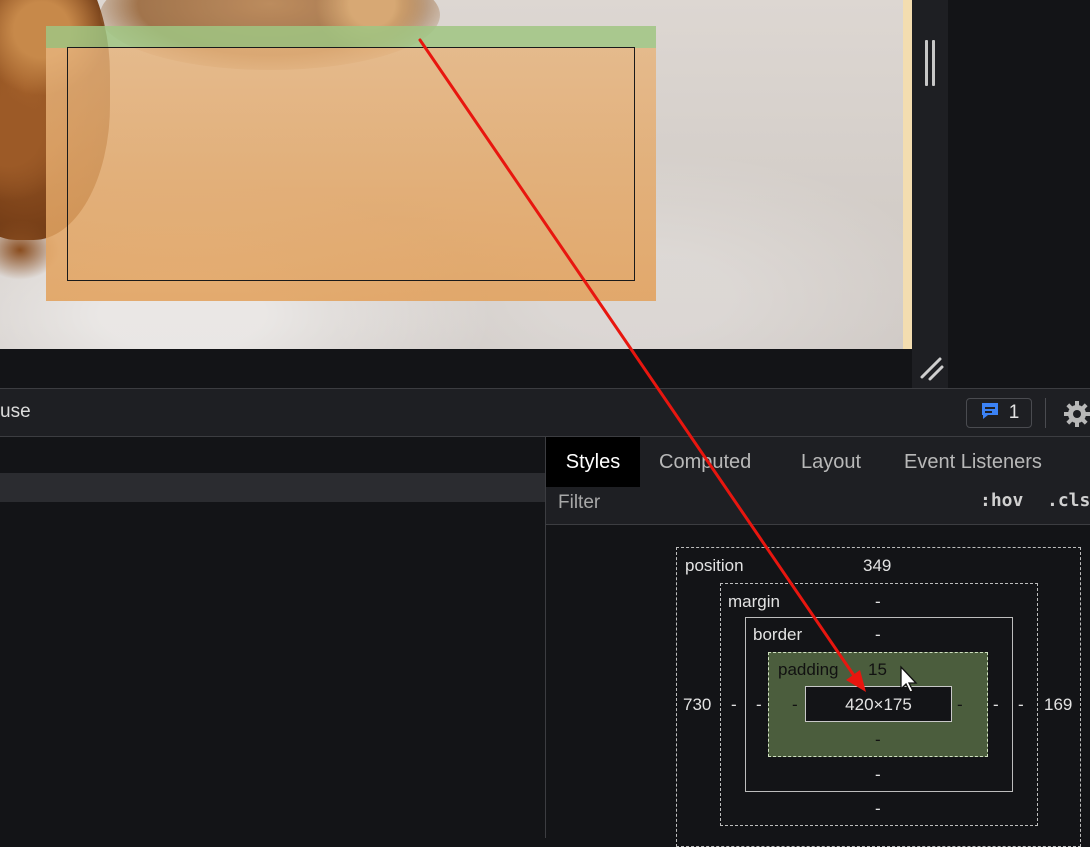 The width and height of the screenshot is (1090, 847). I want to click on border-label: border, so click(778, 634).